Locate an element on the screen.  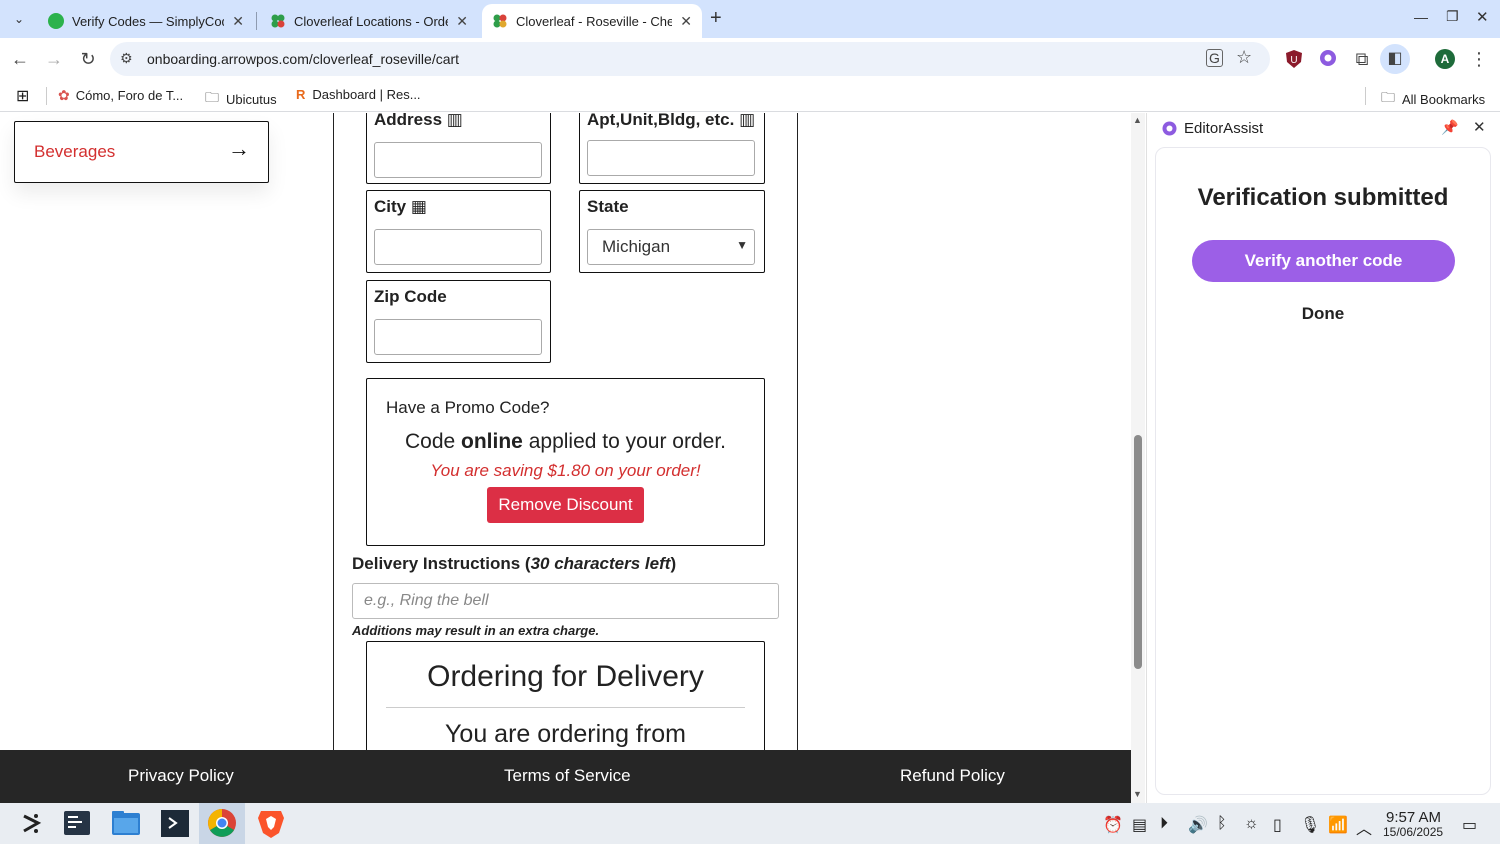
terms-of-service-link: Terms of Service is located at coordinates (567, 776).